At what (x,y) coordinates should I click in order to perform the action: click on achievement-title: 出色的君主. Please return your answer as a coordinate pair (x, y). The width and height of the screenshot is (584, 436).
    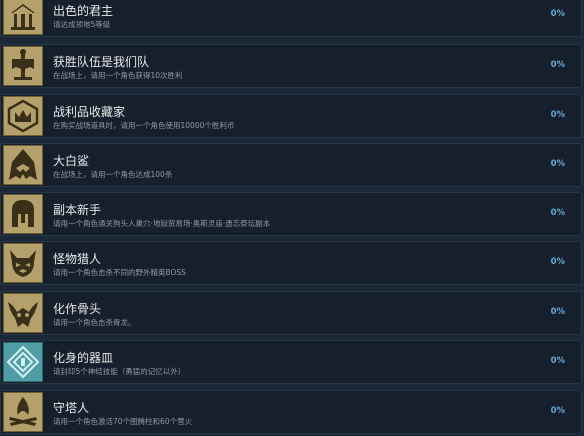
    Looking at the image, I should click on (83, 11).